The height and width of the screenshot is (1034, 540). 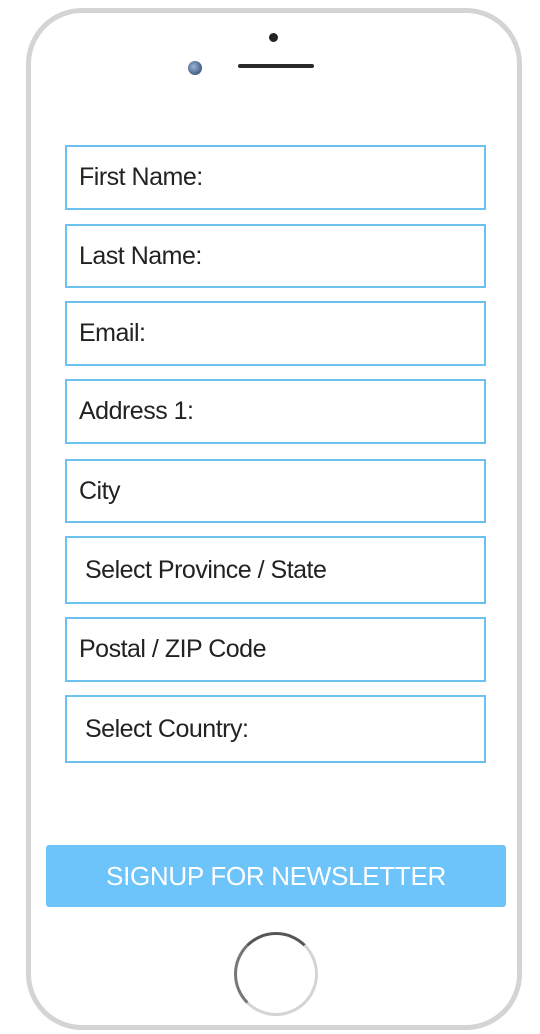 What do you see at coordinates (141, 177) in the screenshot?
I see `first-name-label: First Name:` at bounding box center [141, 177].